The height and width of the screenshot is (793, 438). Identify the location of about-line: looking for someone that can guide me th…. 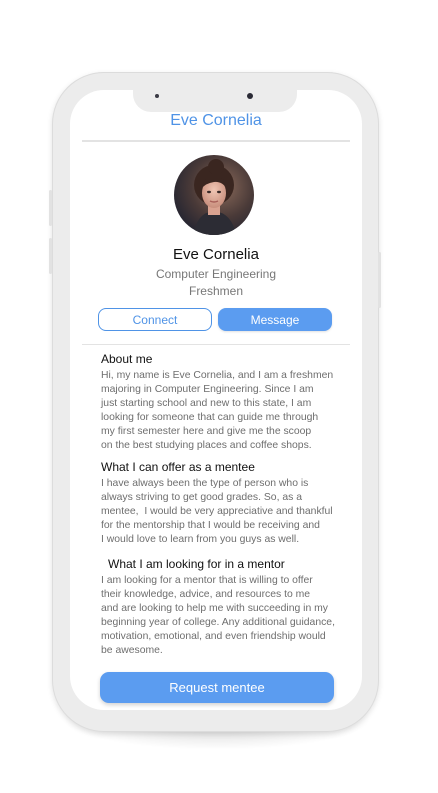
(210, 418).